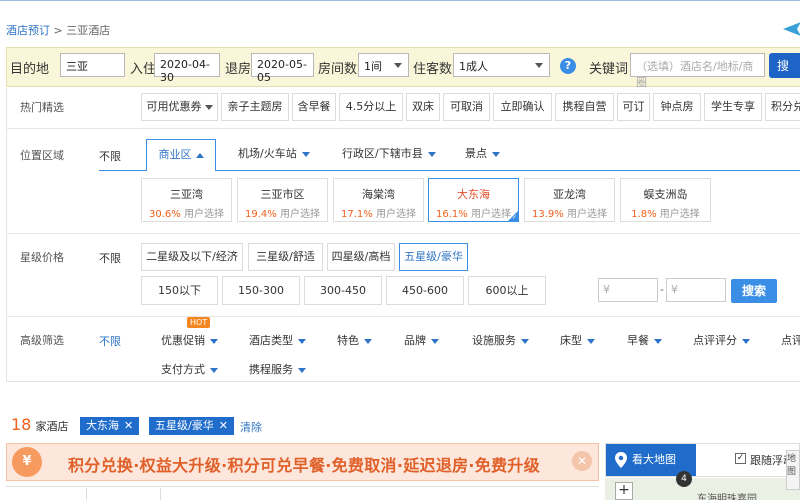 This screenshot has width=800, height=500. I want to click on tab-underline, so click(122, 170).